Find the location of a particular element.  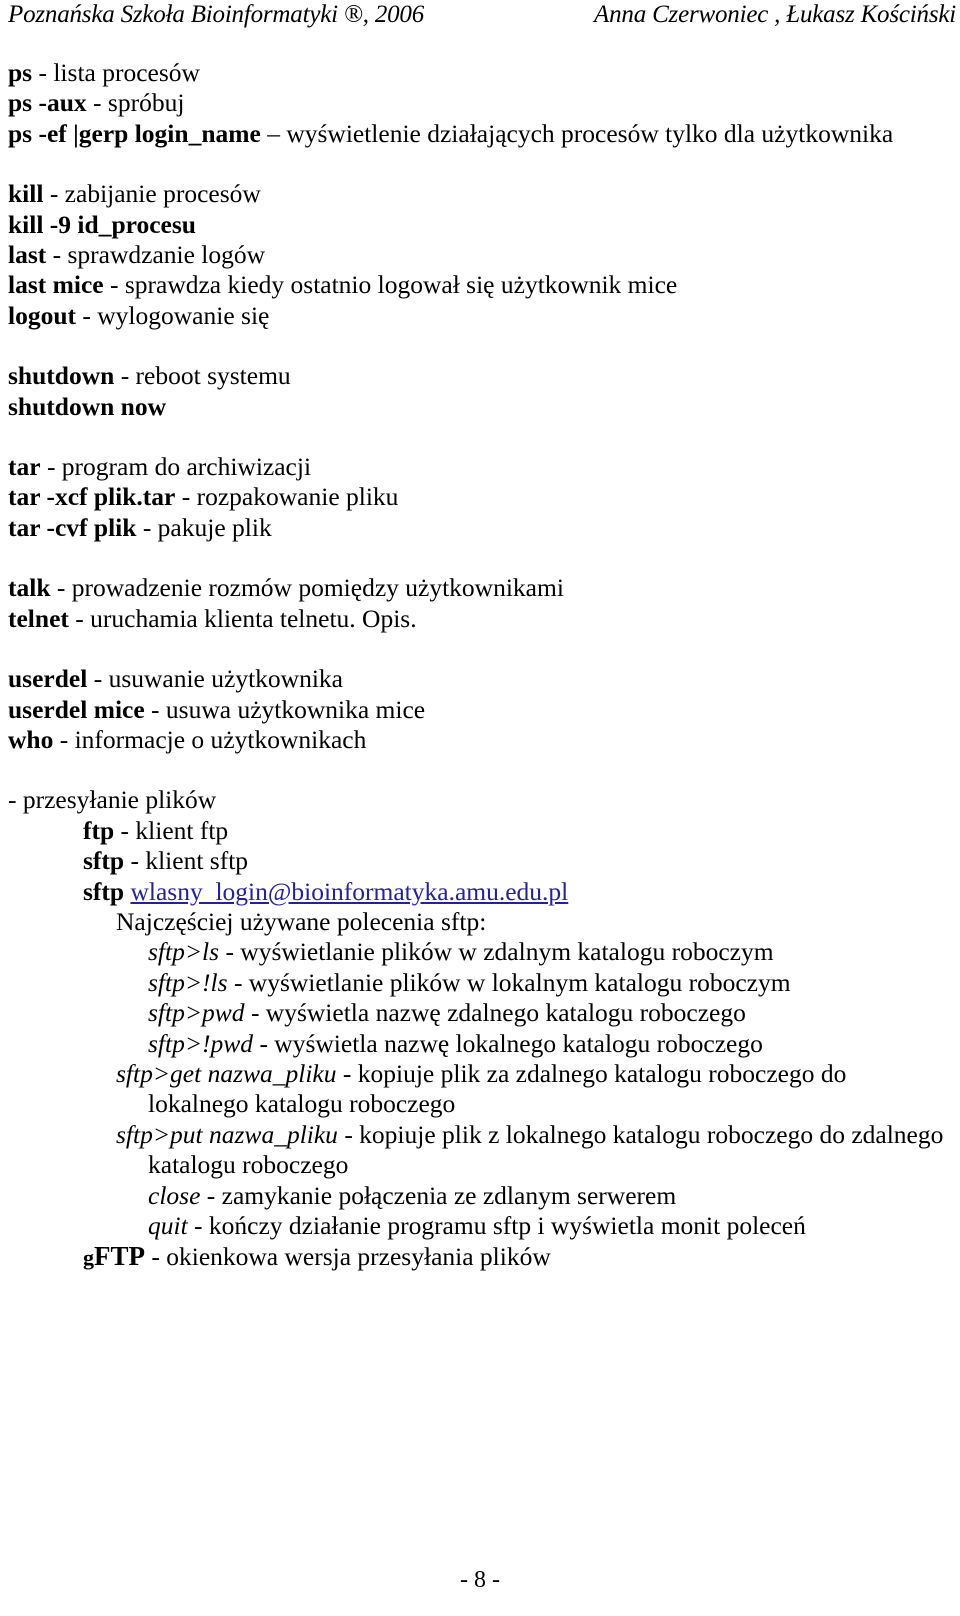

command-name: last is located at coordinates (27, 255).